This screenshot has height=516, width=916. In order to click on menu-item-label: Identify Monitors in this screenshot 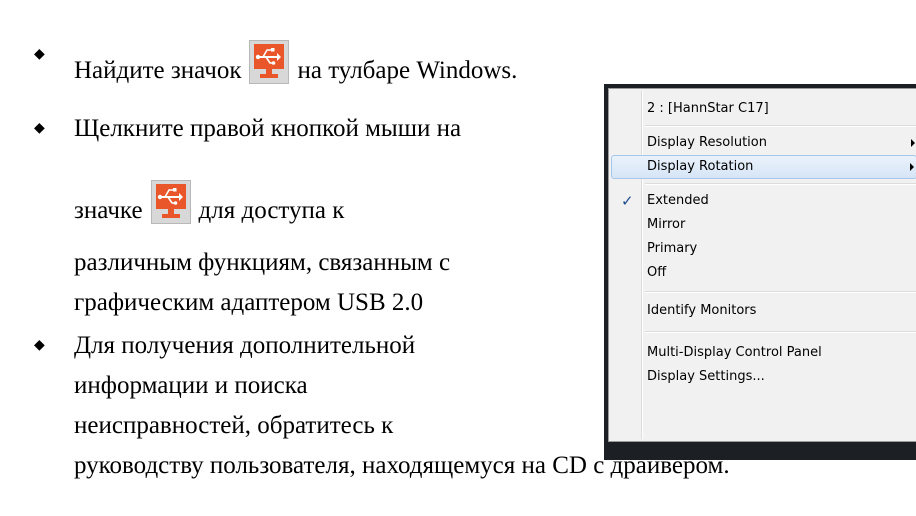, I will do `click(702, 310)`.